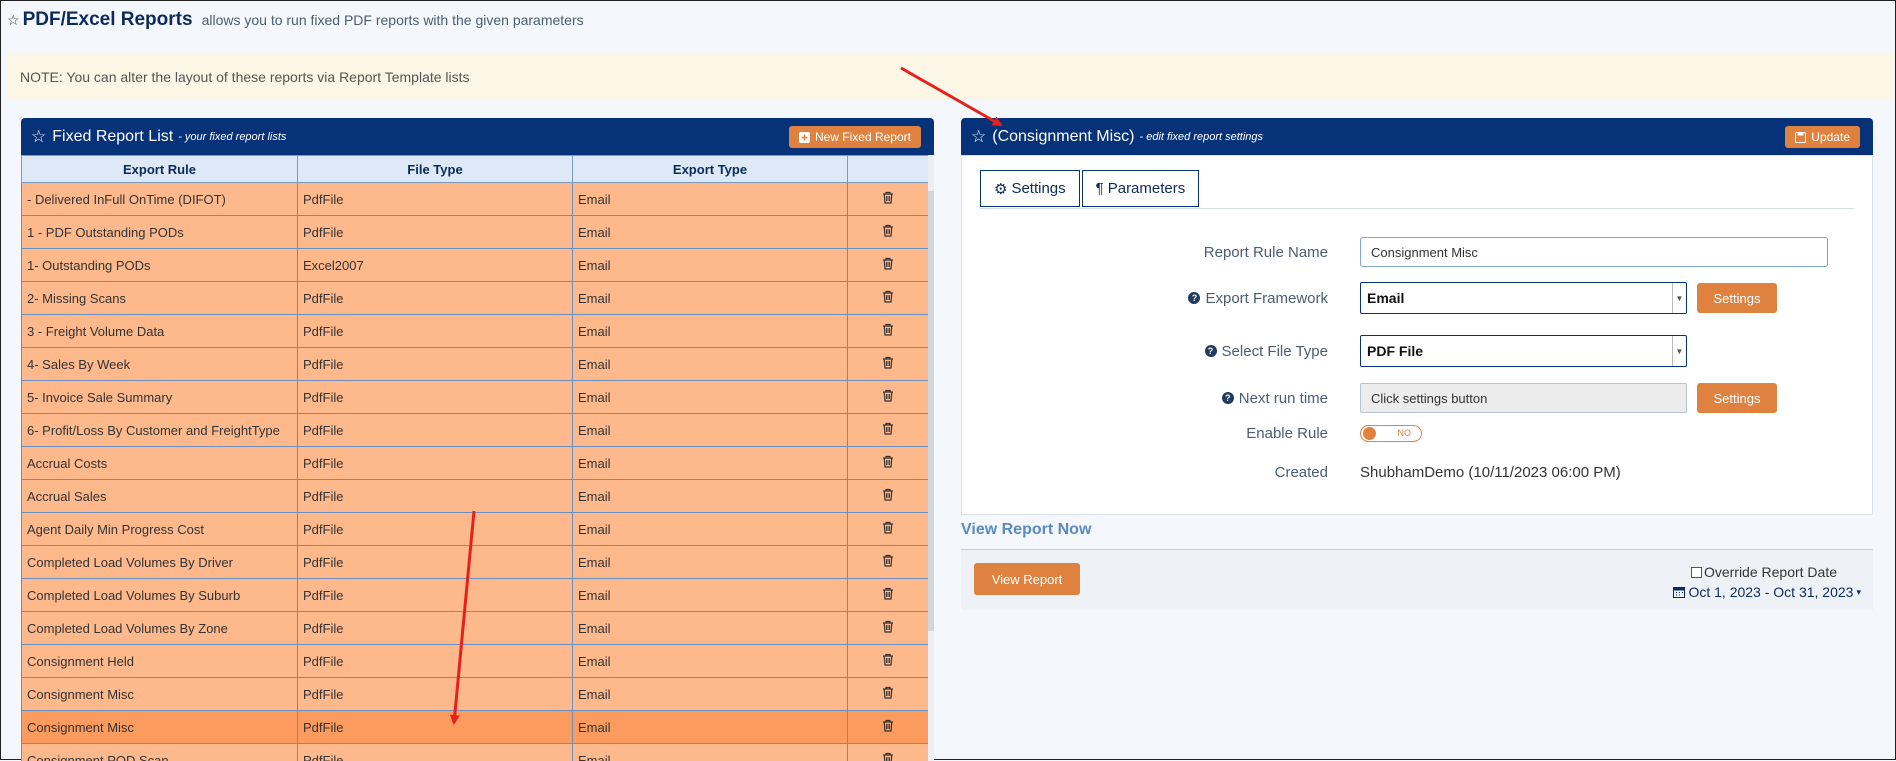 Image resolution: width=1896 pixels, height=761 pixels. Describe the element at coordinates (1696, 572) in the screenshot. I see `override-date-checkbox` at that location.